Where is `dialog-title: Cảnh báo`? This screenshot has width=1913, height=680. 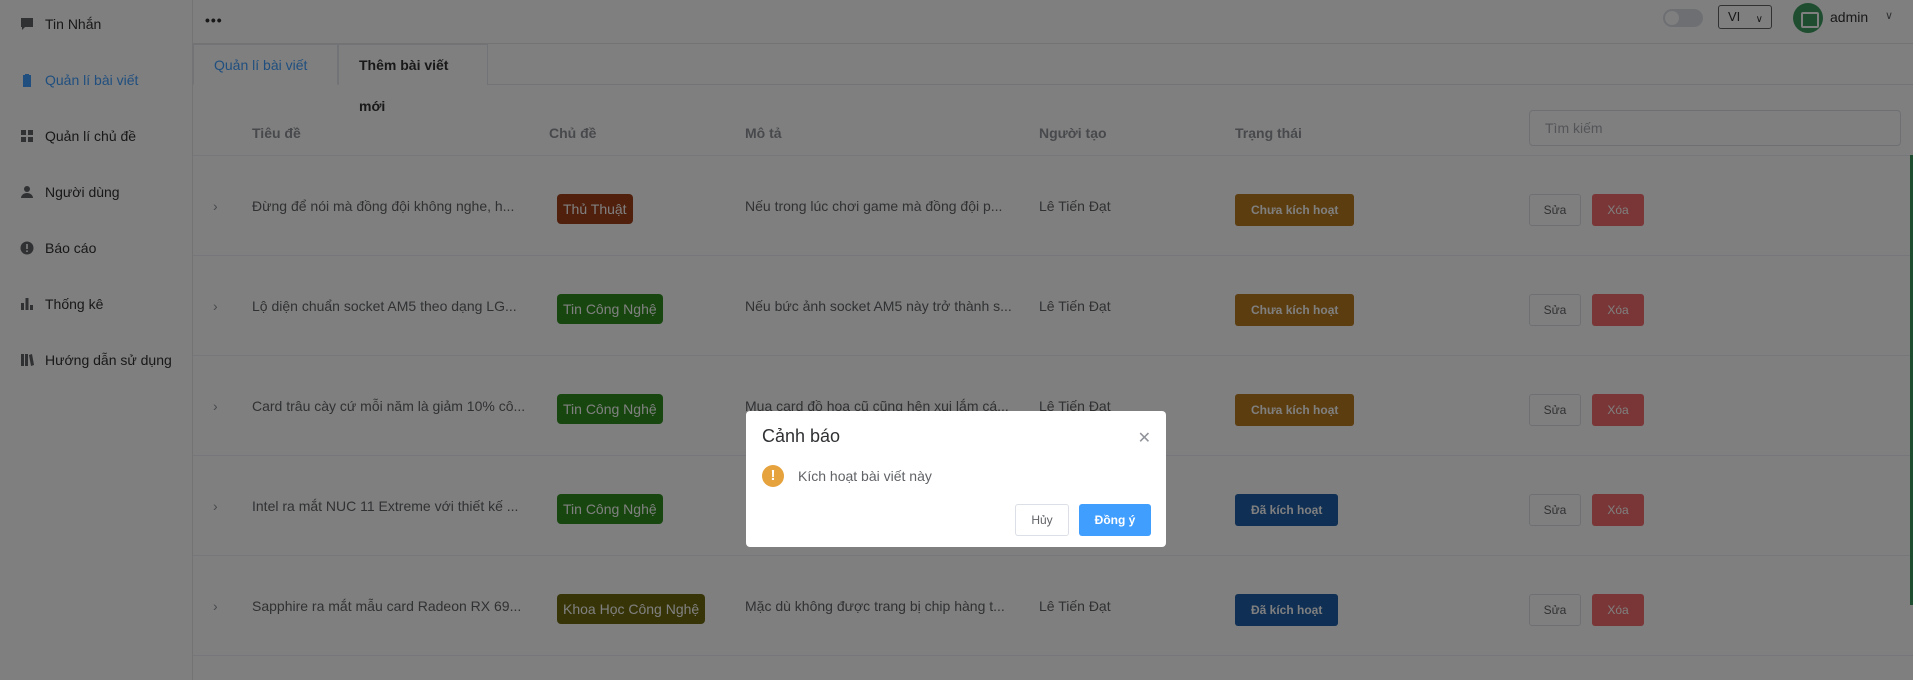
dialog-title: Cảnh báo is located at coordinates (801, 436).